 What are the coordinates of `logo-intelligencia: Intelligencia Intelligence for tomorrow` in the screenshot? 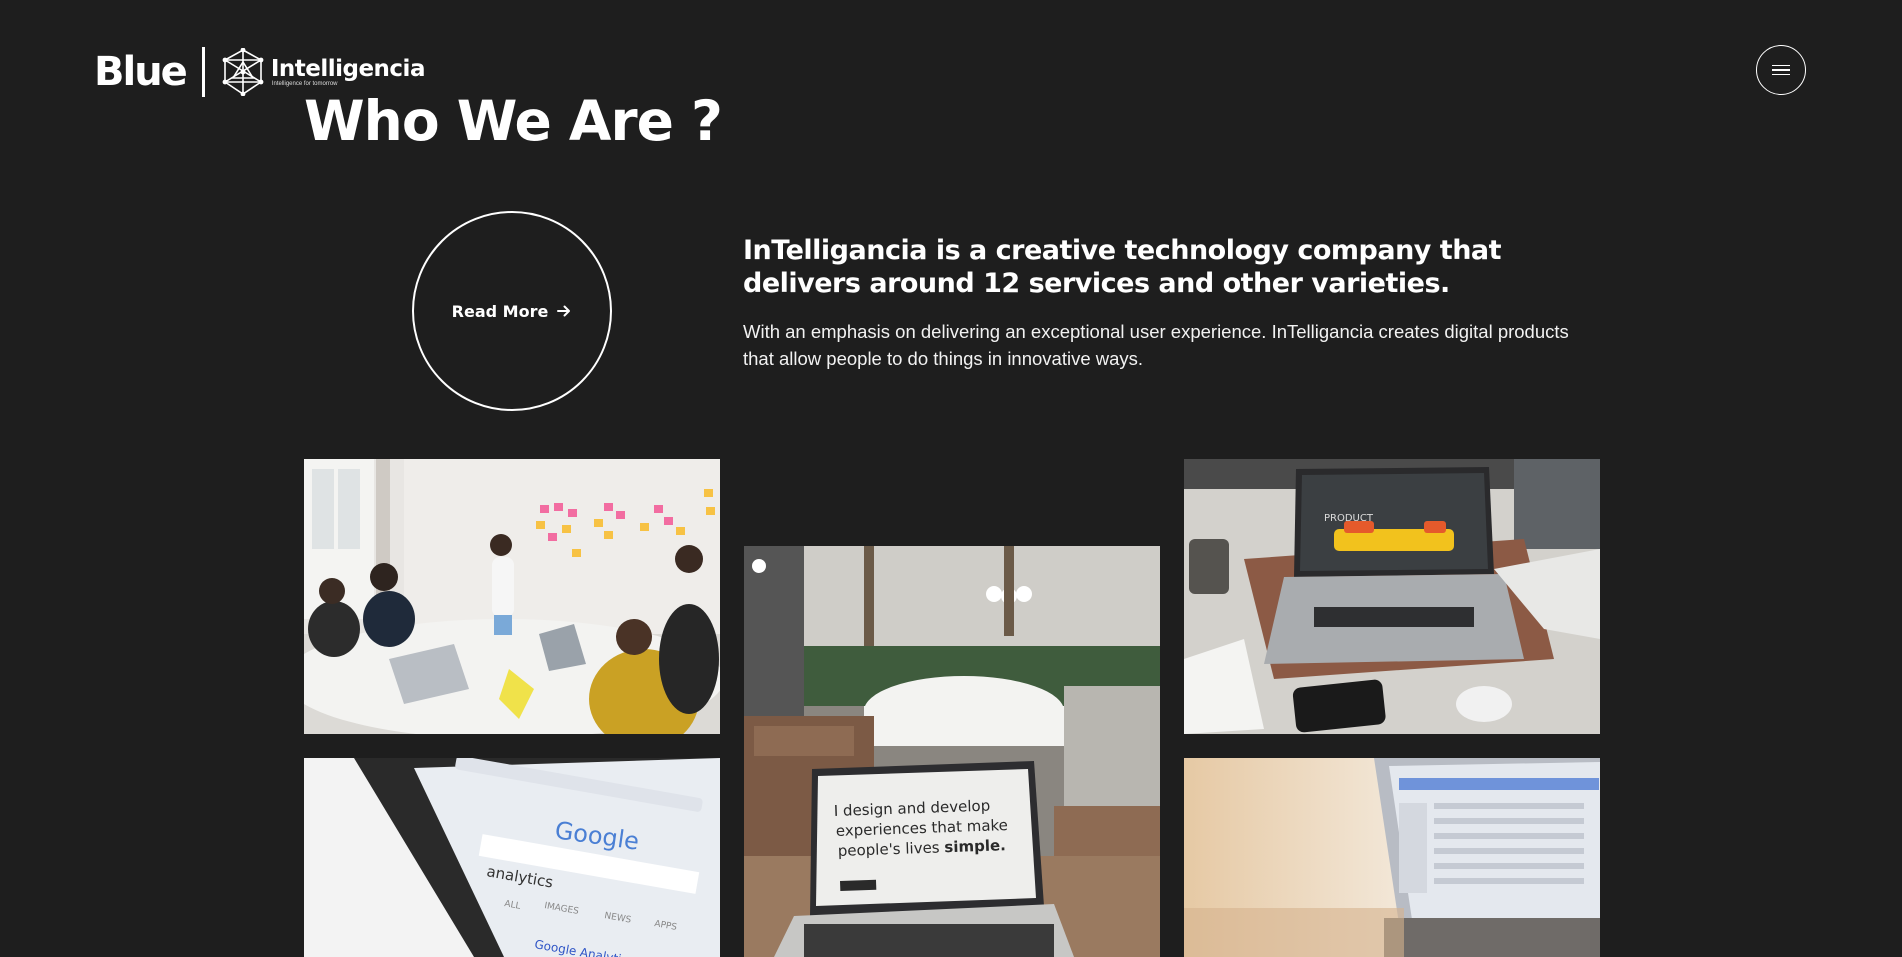 It's located at (348, 71).